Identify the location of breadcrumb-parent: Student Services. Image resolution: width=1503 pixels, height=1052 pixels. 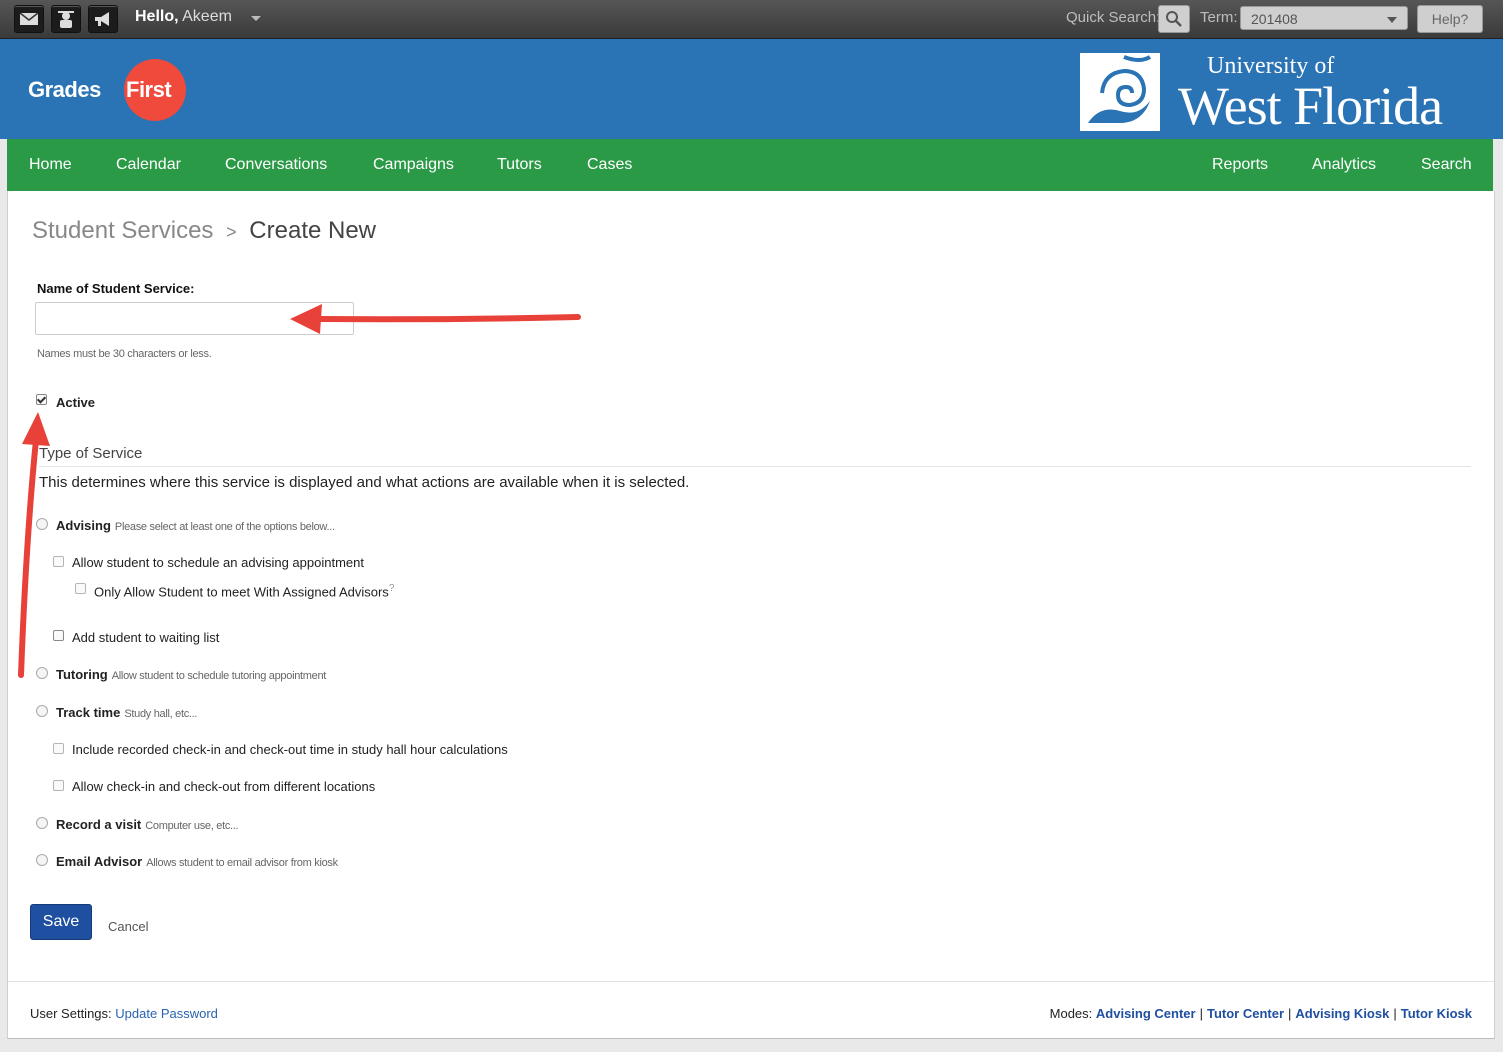
(122, 230).